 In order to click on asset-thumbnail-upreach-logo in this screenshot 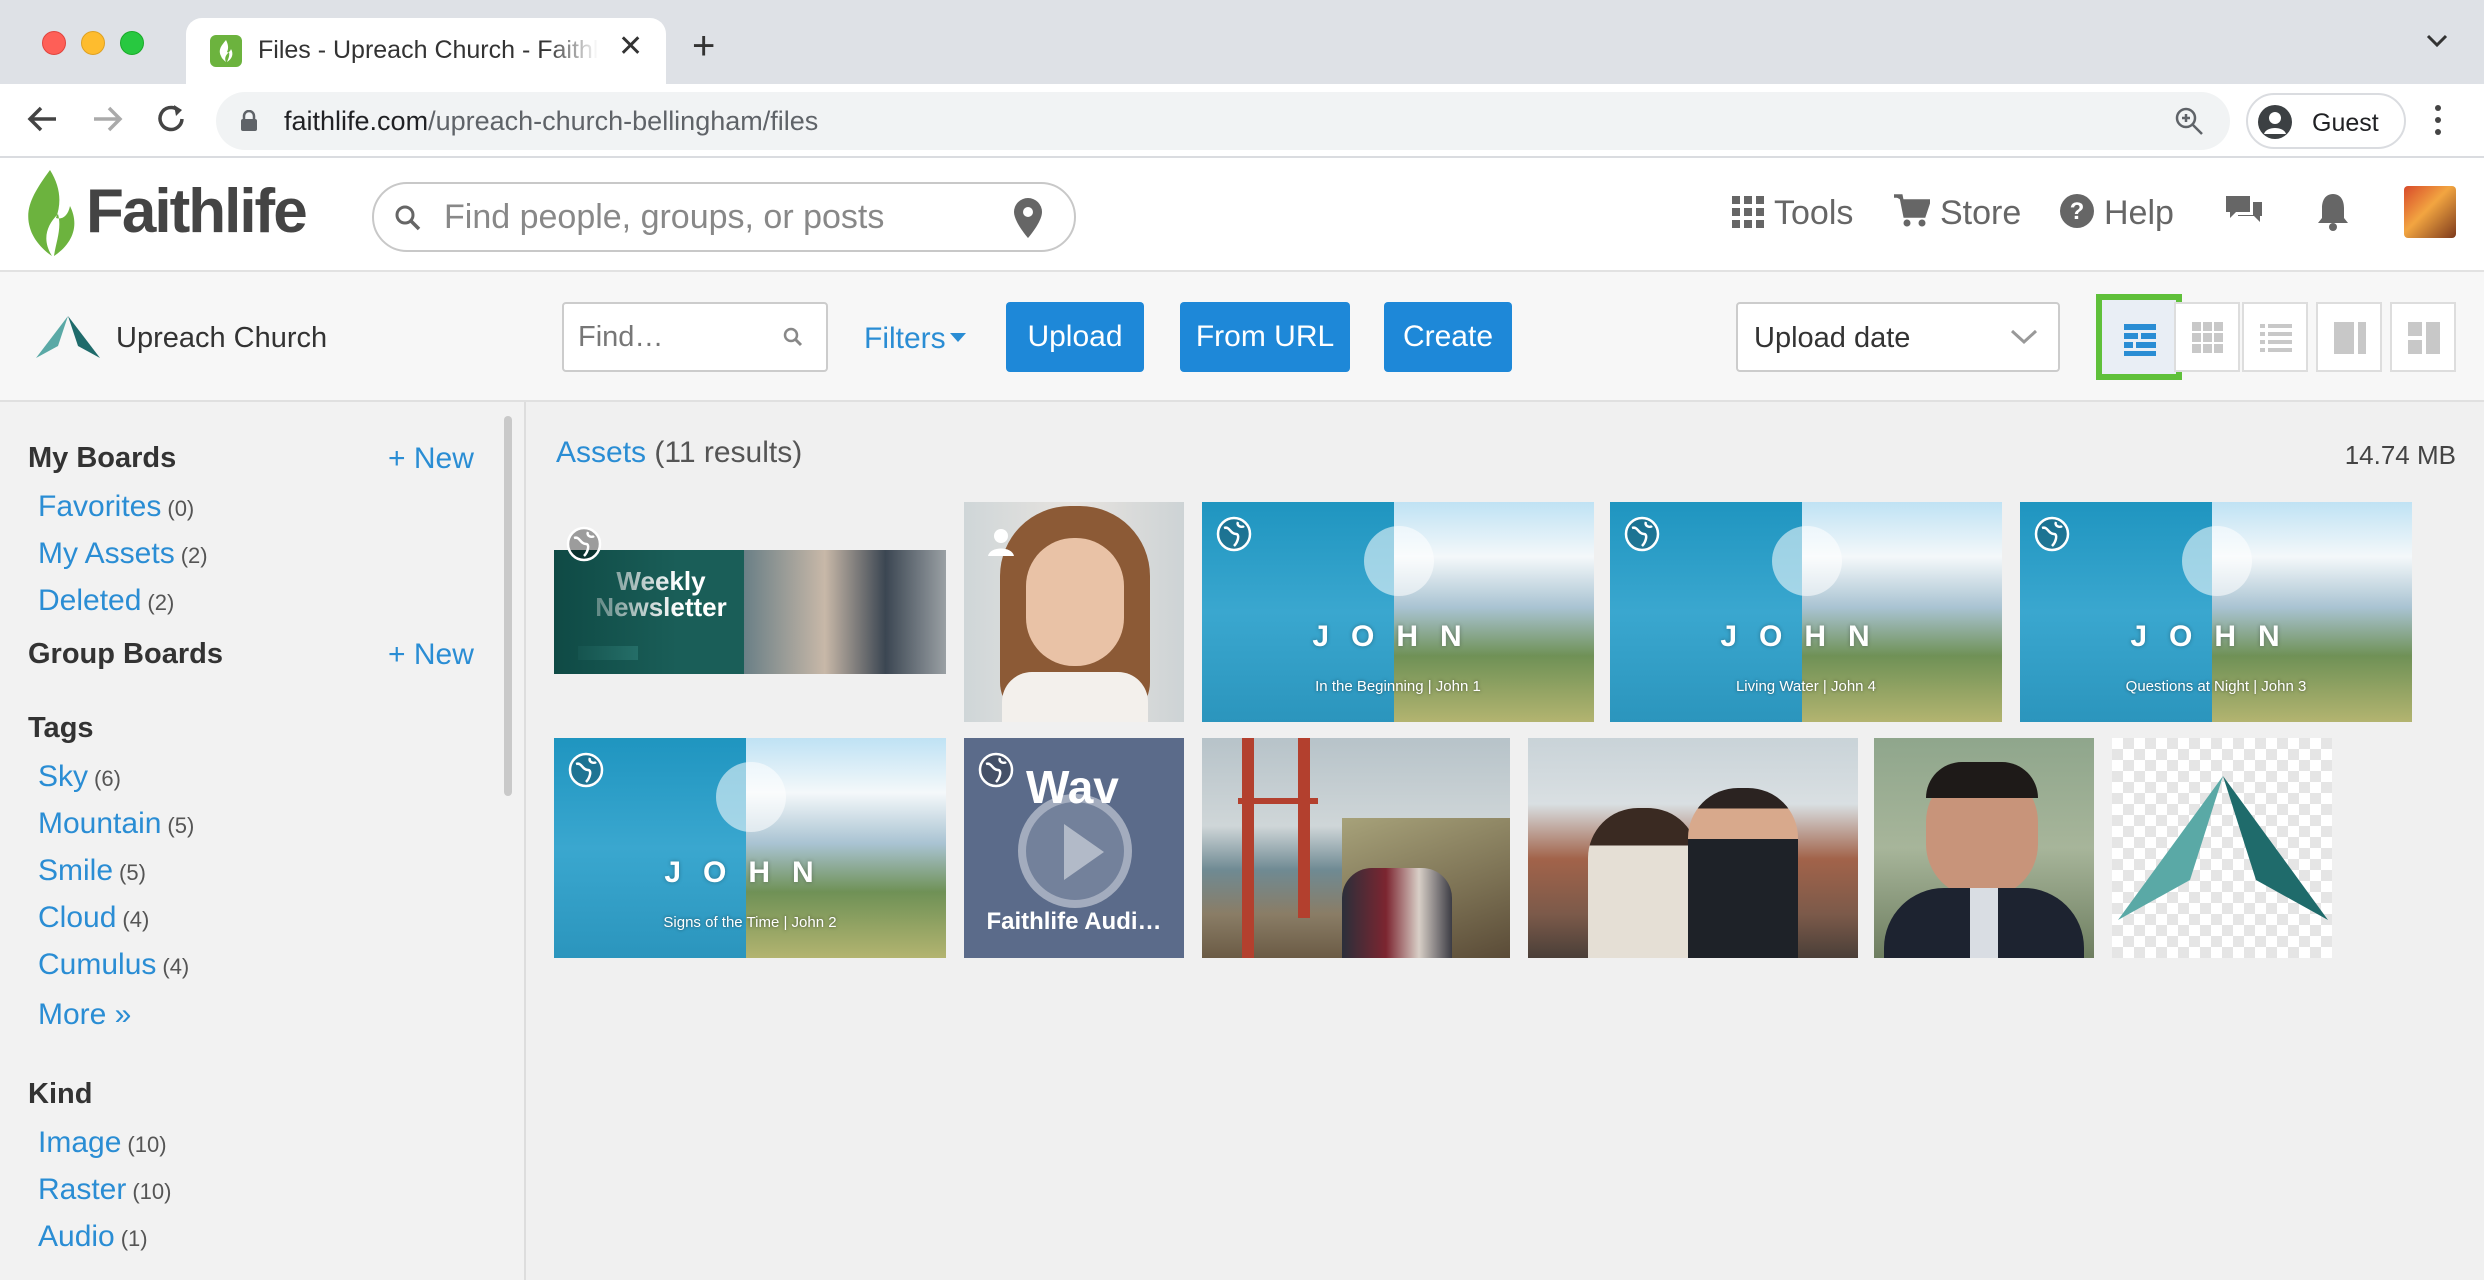, I will do `click(2222, 848)`.